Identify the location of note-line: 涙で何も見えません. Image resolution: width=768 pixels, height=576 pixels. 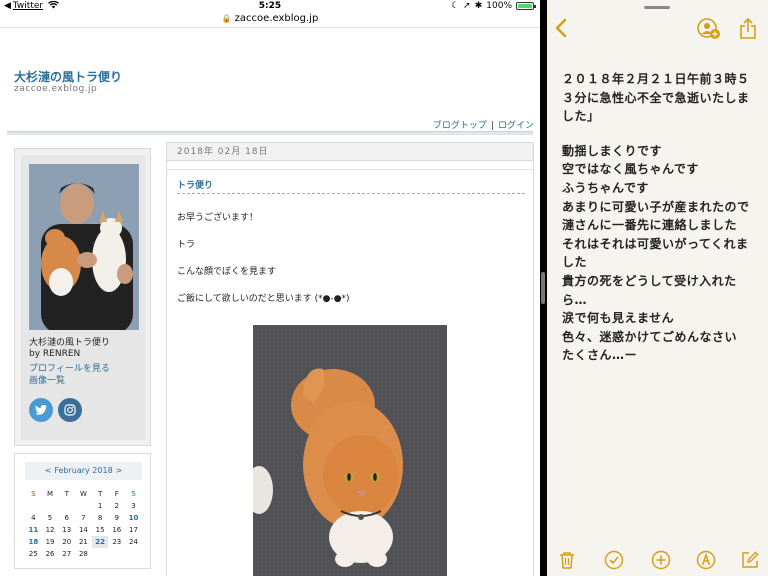
(618, 318).